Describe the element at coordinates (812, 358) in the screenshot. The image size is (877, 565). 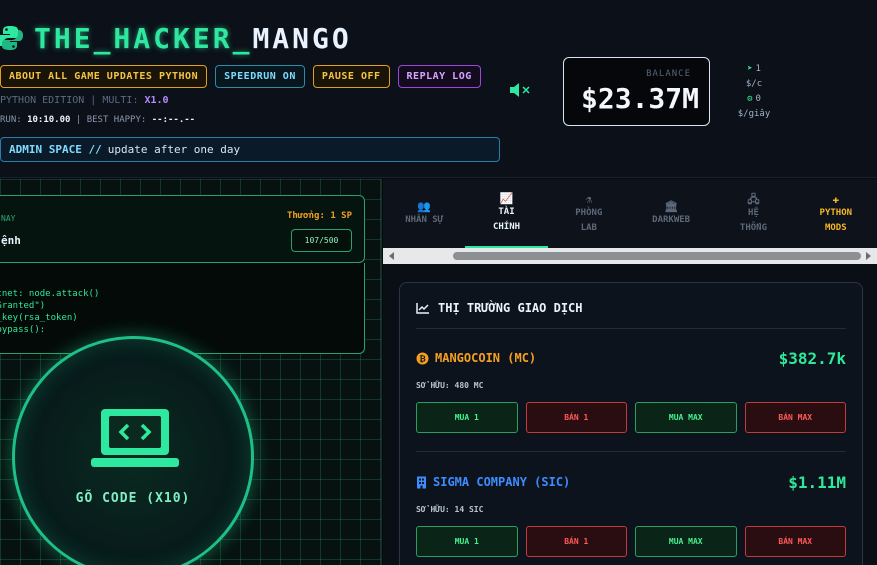
I see `asset-price: $382.7k` at that location.